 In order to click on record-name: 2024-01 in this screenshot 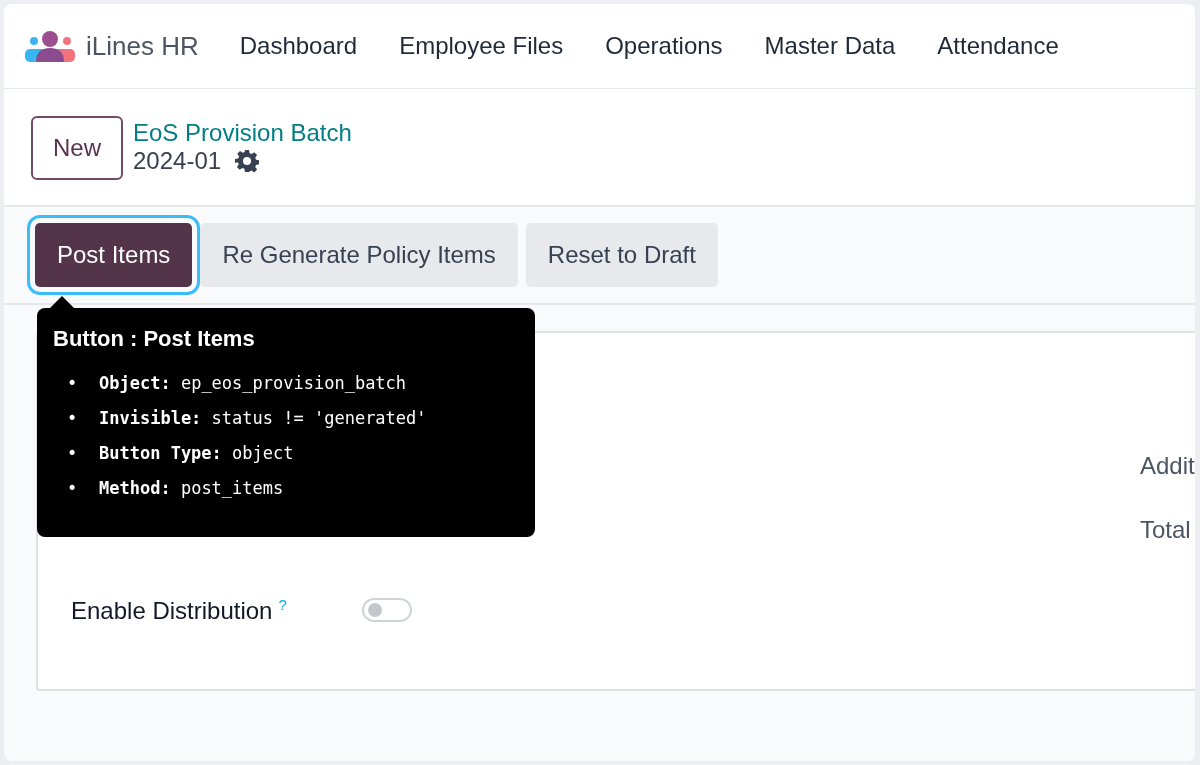, I will do `click(177, 161)`.